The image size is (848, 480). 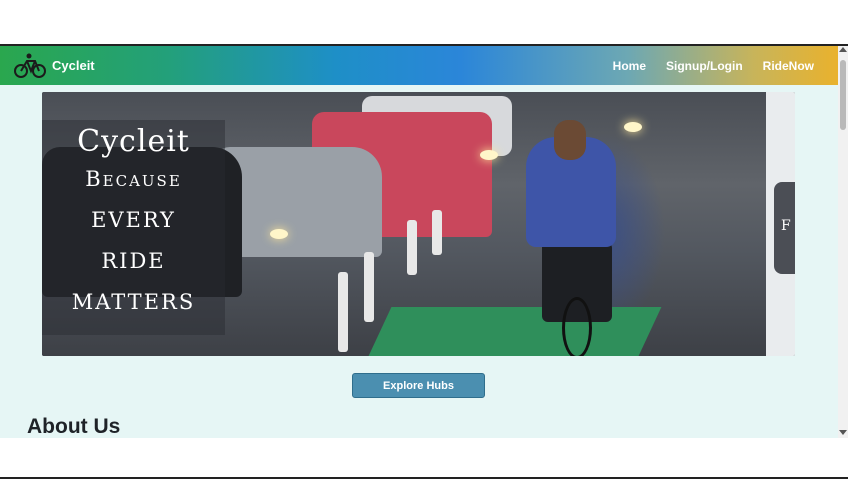 I want to click on top-letterbox, so click(x=424, y=22).